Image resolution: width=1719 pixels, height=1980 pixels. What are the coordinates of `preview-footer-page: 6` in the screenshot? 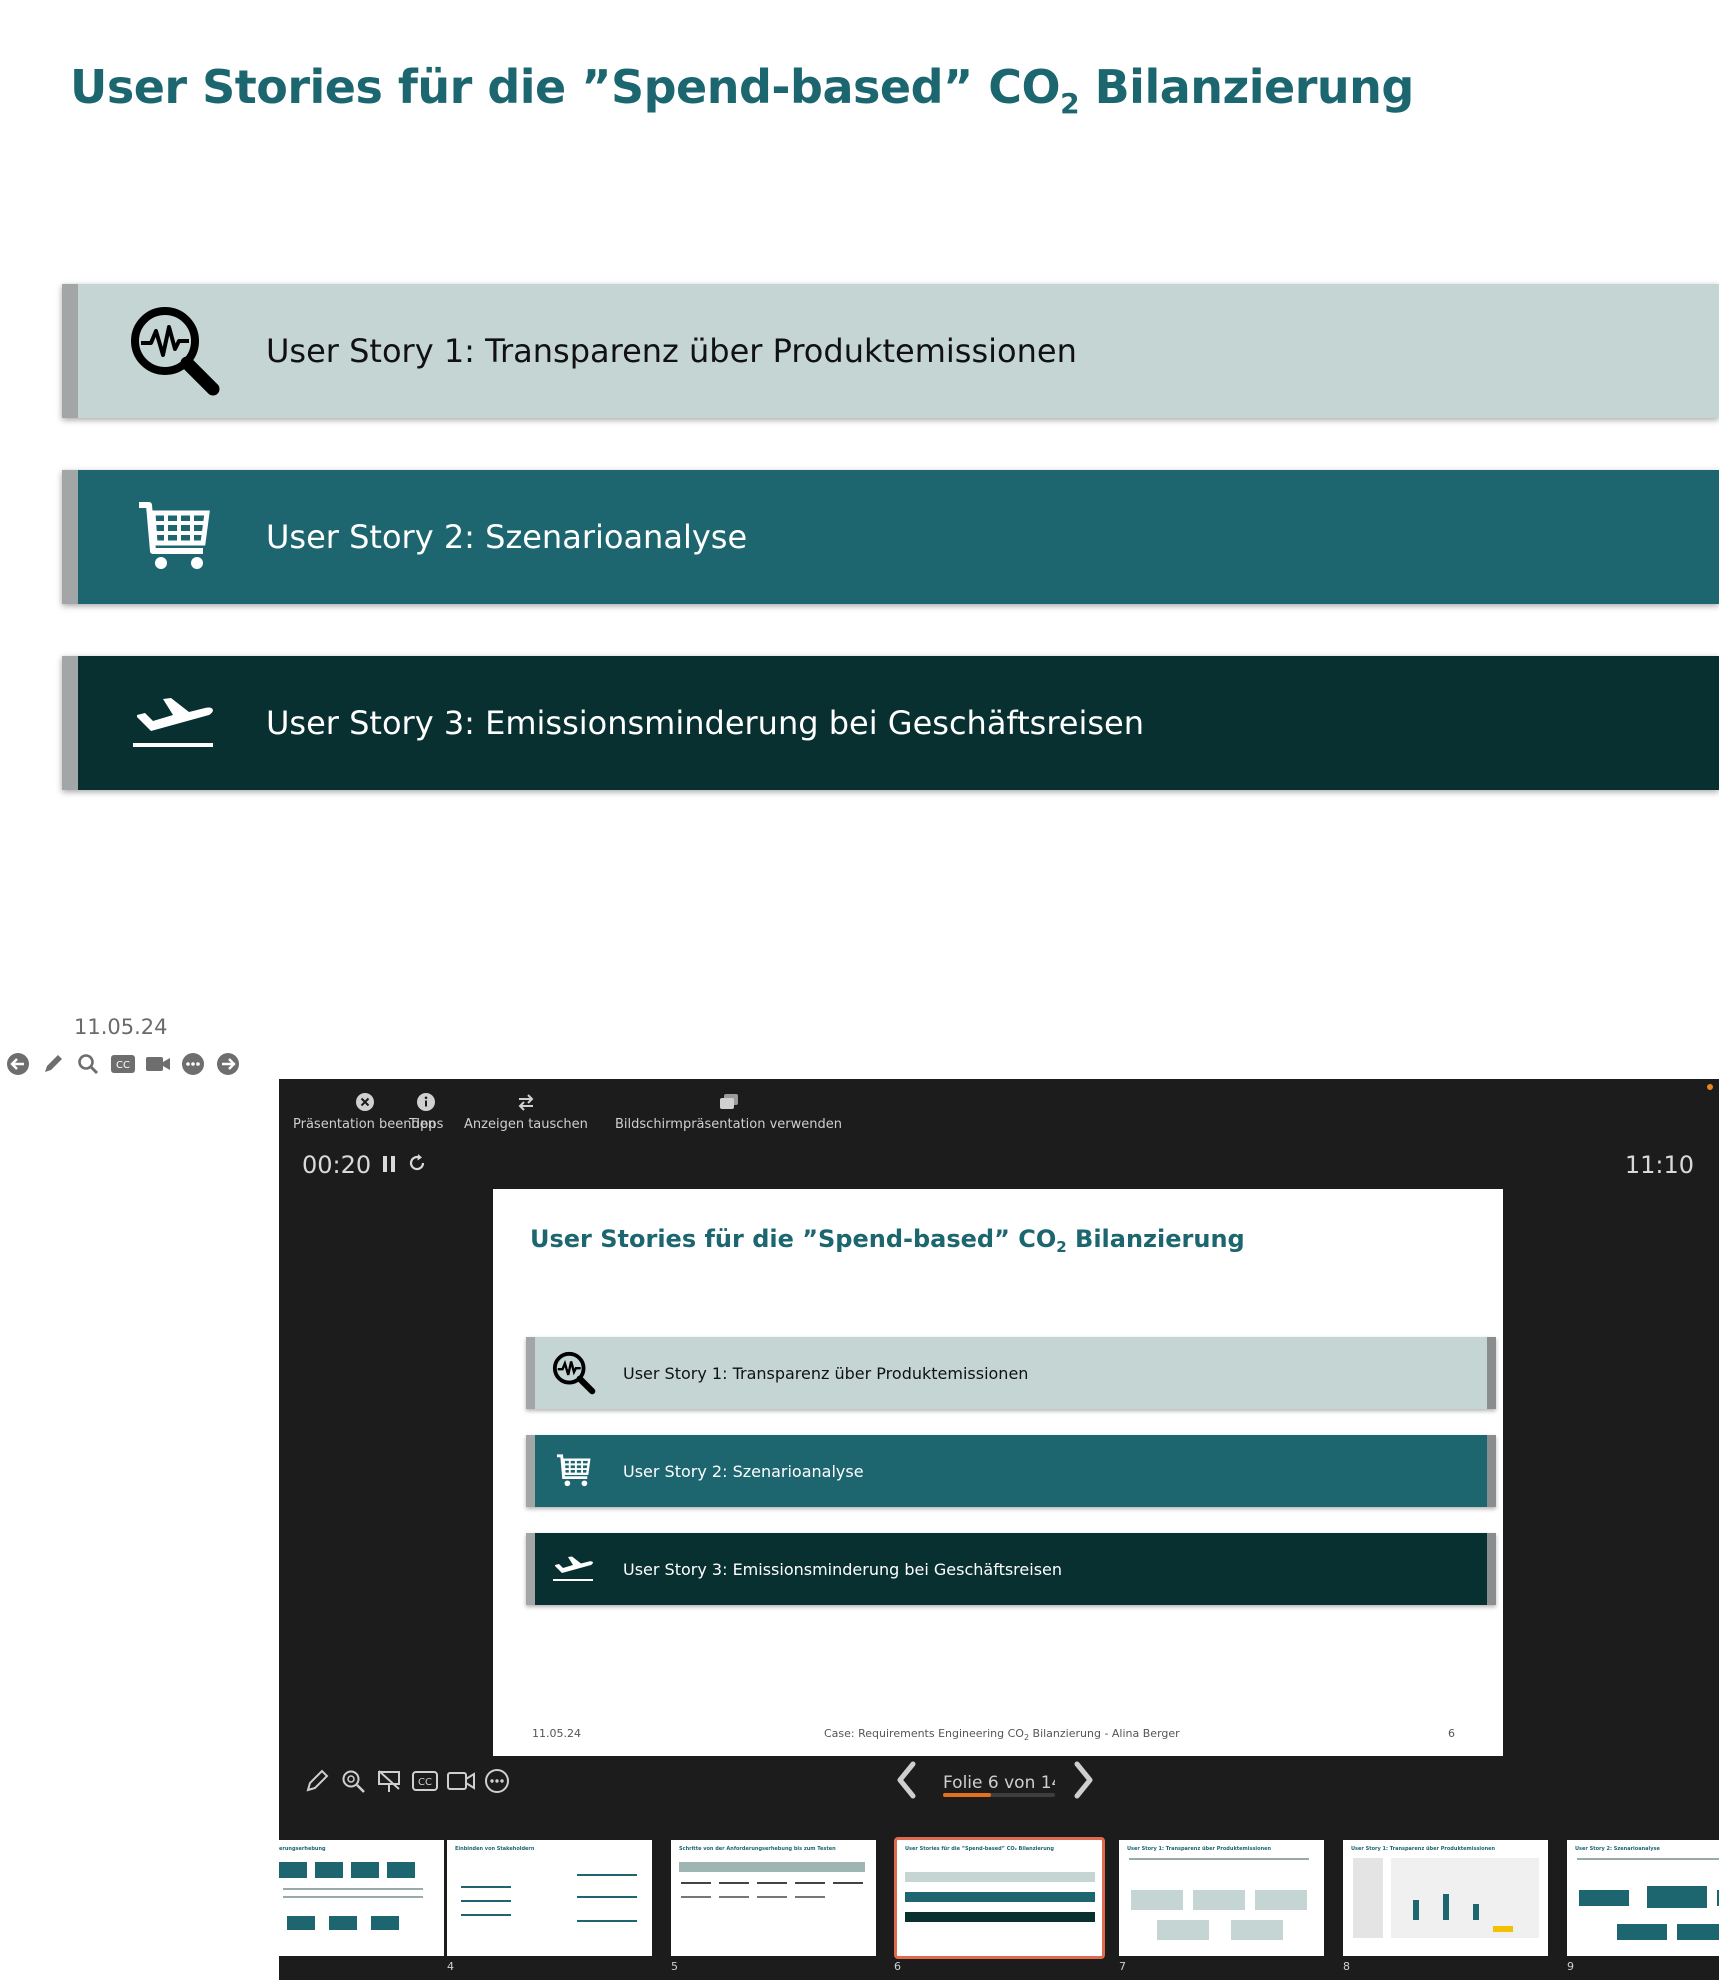 It's located at (1451, 1733).